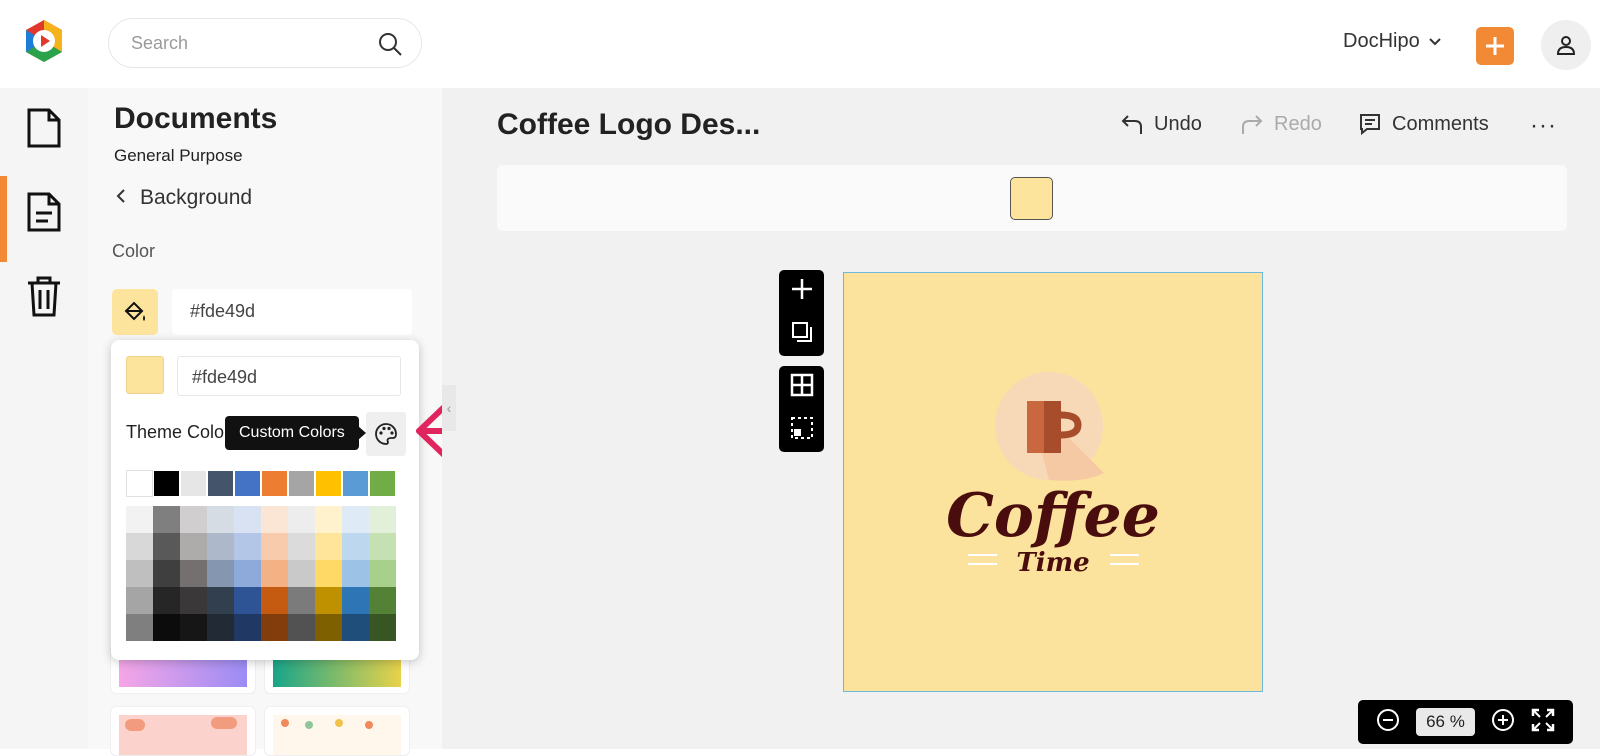 This screenshot has width=1600, height=756. What do you see at coordinates (802, 334) in the screenshot?
I see `duplicate-page-icon` at bounding box center [802, 334].